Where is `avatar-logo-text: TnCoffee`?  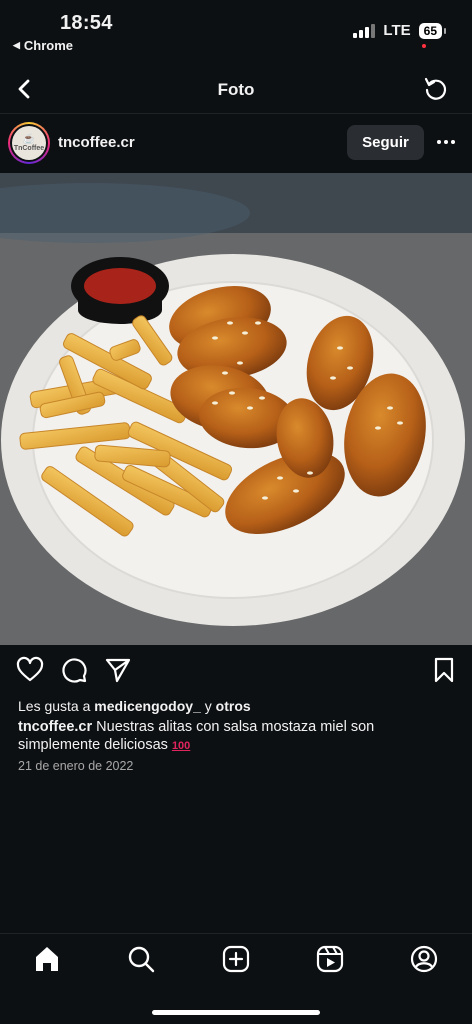
avatar-logo-text: TnCoffee is located at coordinates (29, 148).